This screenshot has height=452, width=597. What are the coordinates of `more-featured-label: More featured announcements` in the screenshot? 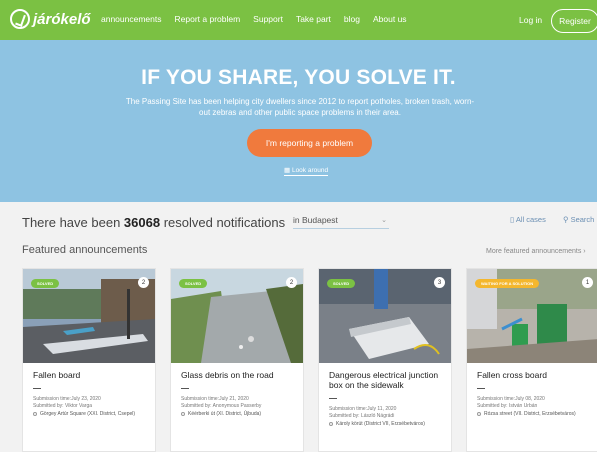 It's located at (534, 251).